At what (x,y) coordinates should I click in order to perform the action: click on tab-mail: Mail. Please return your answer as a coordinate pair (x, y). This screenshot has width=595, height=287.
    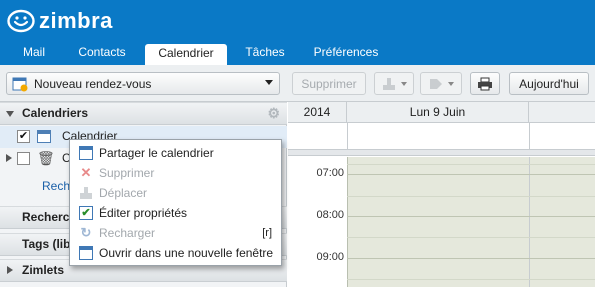
    Looking at the image, I should click on (34, 53).